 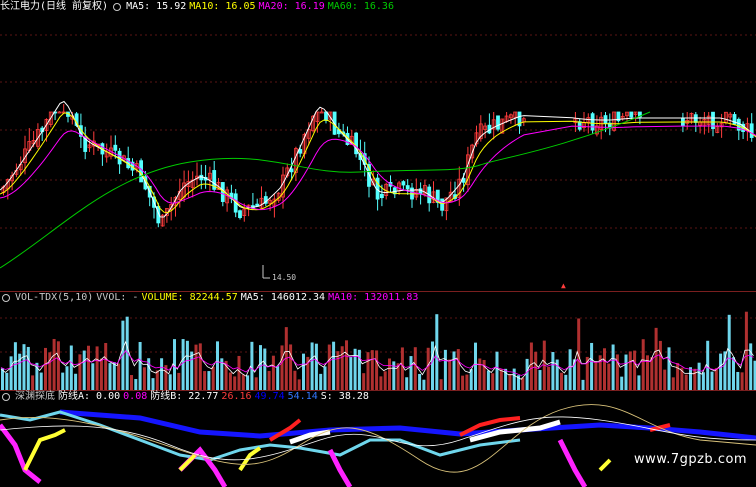 What do you see at coordinates (266, 272) in the screenshot?
I see `low-marker` at bounding box center [266, 272].